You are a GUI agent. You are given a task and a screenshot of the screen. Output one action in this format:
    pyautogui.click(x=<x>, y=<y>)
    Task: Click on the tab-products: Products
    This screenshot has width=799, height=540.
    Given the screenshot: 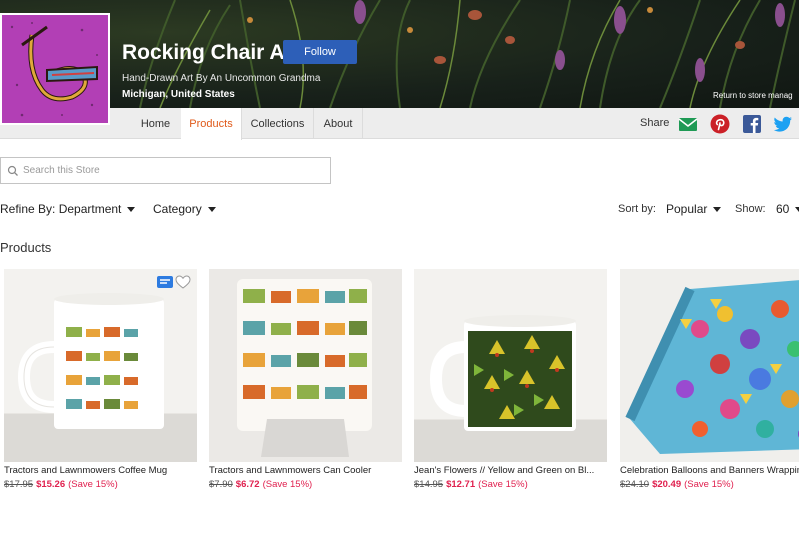 What is the action you would take?
    pyautogui.click(x=211, y=124)
    